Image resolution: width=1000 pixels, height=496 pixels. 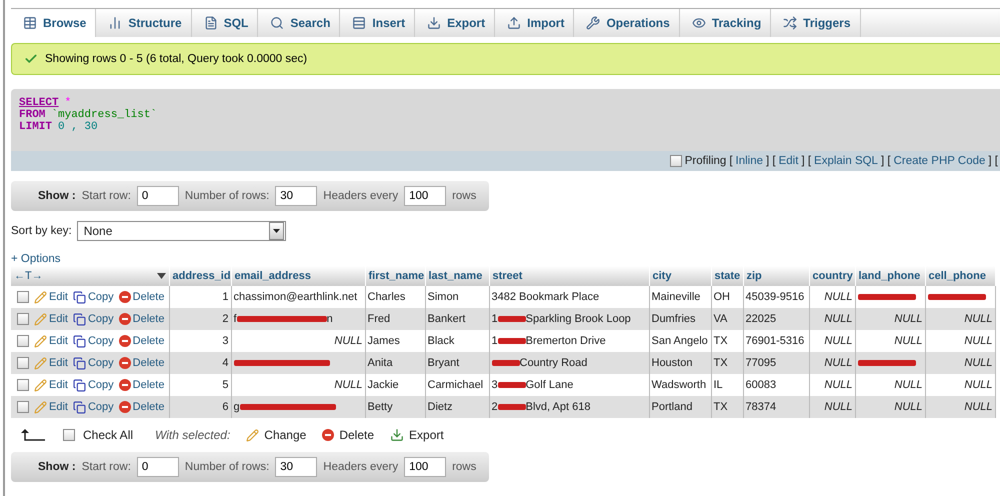 What do you see at coordinates (832, 407) in the screenshot?
I see `table-cell: NULL` at bounding box center [832, 407].